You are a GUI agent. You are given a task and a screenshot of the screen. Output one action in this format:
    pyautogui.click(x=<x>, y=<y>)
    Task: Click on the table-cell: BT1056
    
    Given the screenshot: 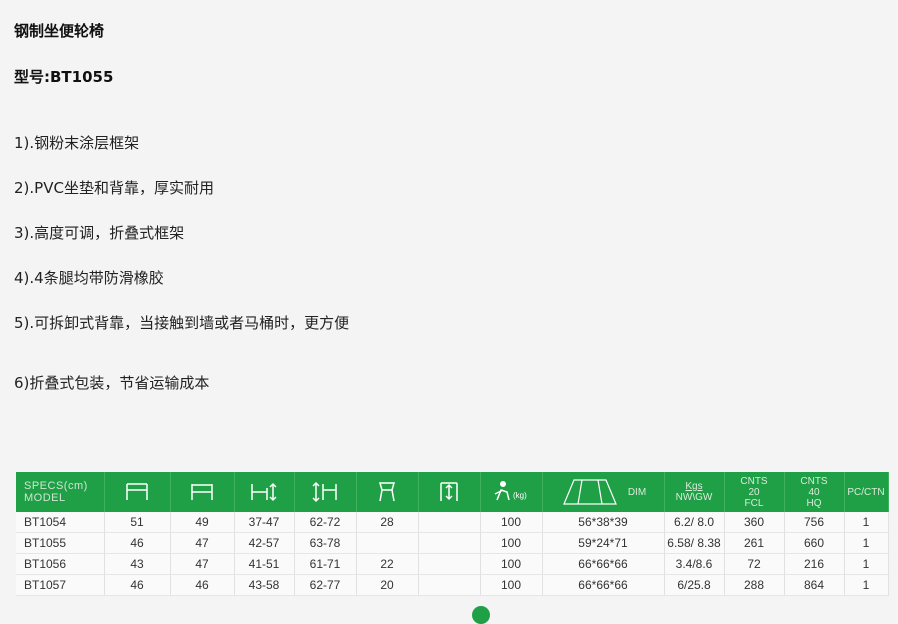 What is the action you would take?
    pyautogui.click(x=60, y=564)
    